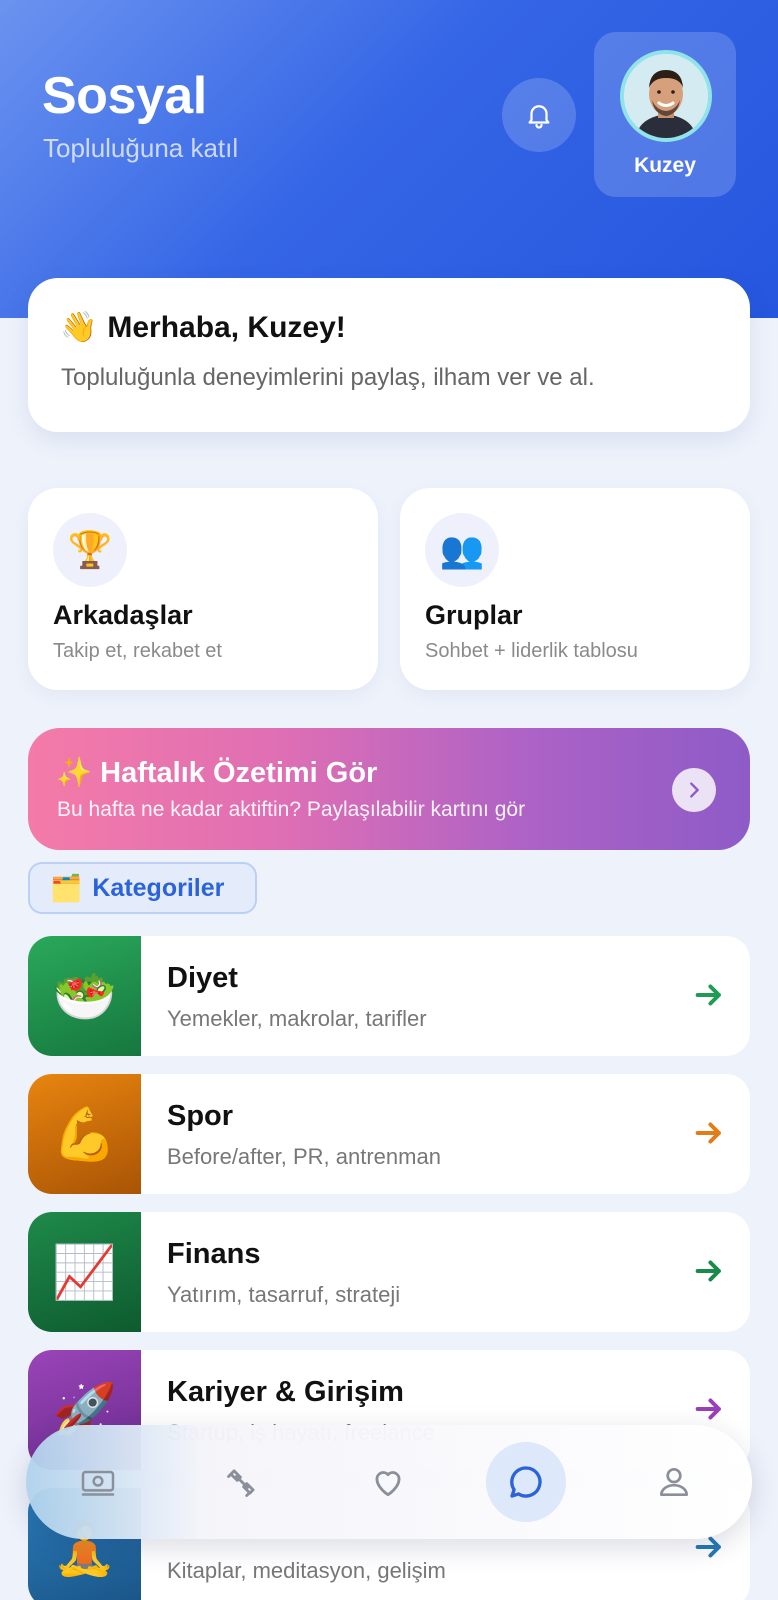  I want to click on bottom-tab-bar, so click(389, 1482).